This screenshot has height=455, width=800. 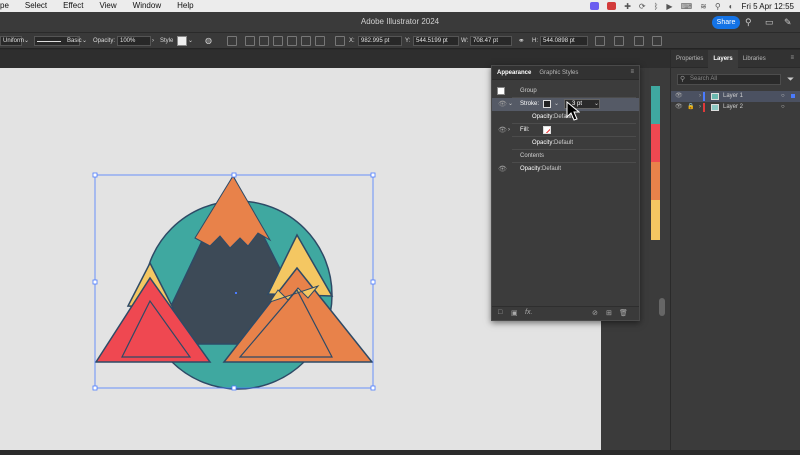 I want to click on style-swatch, so click(x=182, y=41).